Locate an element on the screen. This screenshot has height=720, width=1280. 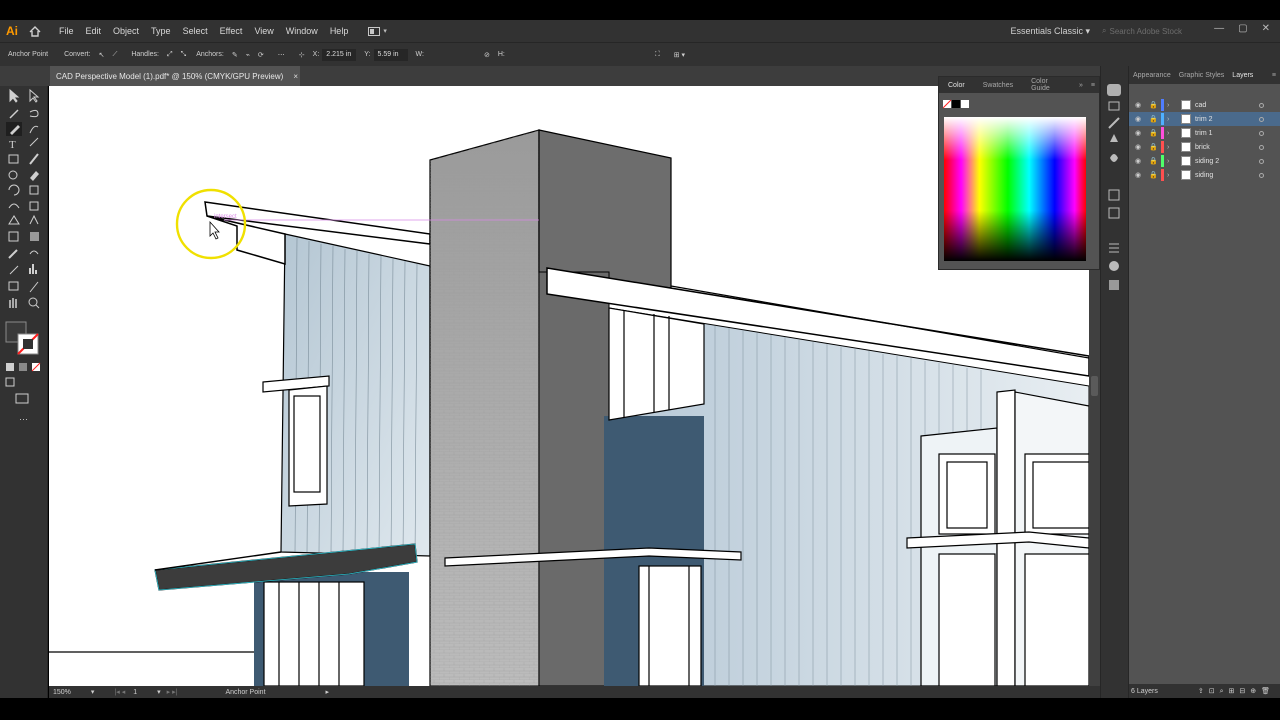
layer-actions-icons: ⇪⊡⌕⊞⊟⊕🗑 is located at coordinates (1239, 691).